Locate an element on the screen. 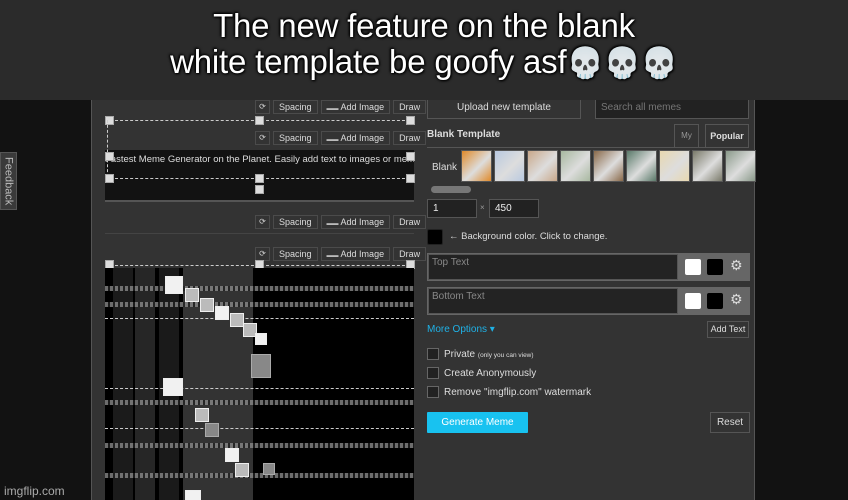 This screenshot has height=500, width=848. top-text-row: Top Text ⚙ is located at coordinates (588, 267).